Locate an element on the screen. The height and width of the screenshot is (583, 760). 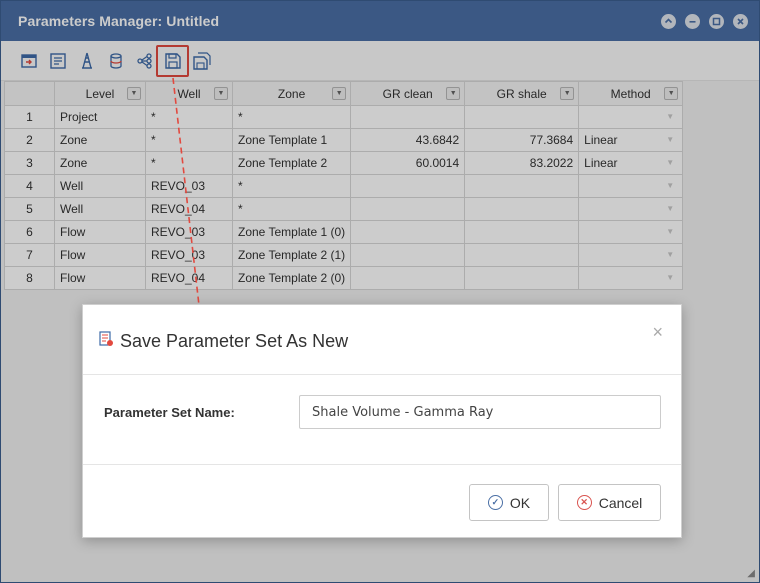
cancel-button: ✕ Cancel is located at coordinates (609, 502).